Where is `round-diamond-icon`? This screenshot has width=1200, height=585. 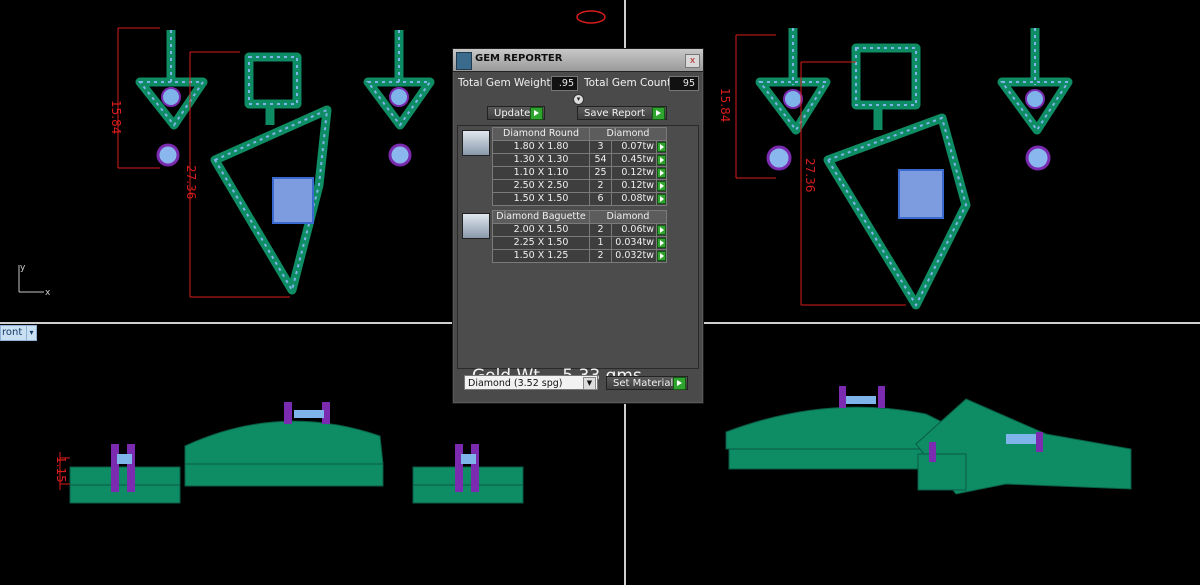 round-diamond-icon is located at coordinates (476, 143).